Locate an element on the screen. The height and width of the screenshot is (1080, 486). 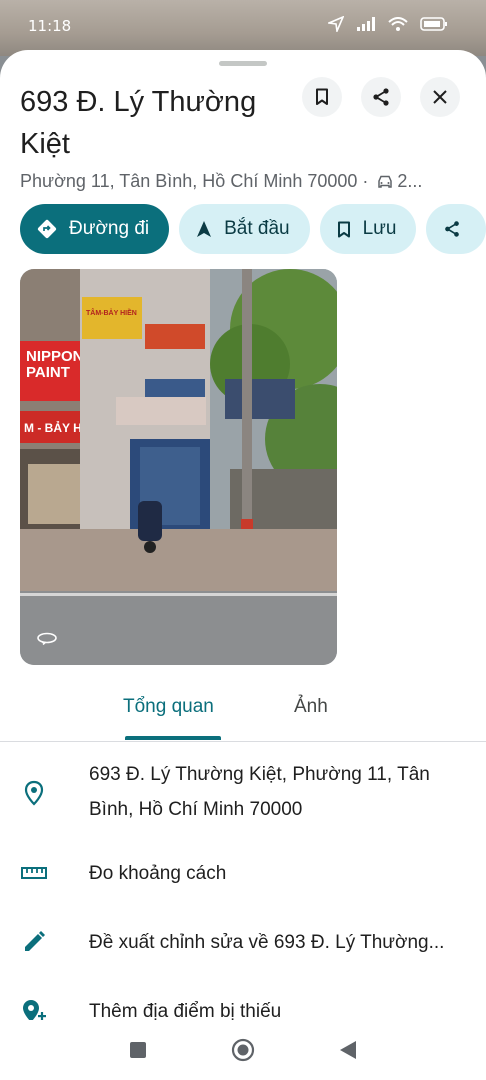
back-button is located at coordinates (348, 1050).